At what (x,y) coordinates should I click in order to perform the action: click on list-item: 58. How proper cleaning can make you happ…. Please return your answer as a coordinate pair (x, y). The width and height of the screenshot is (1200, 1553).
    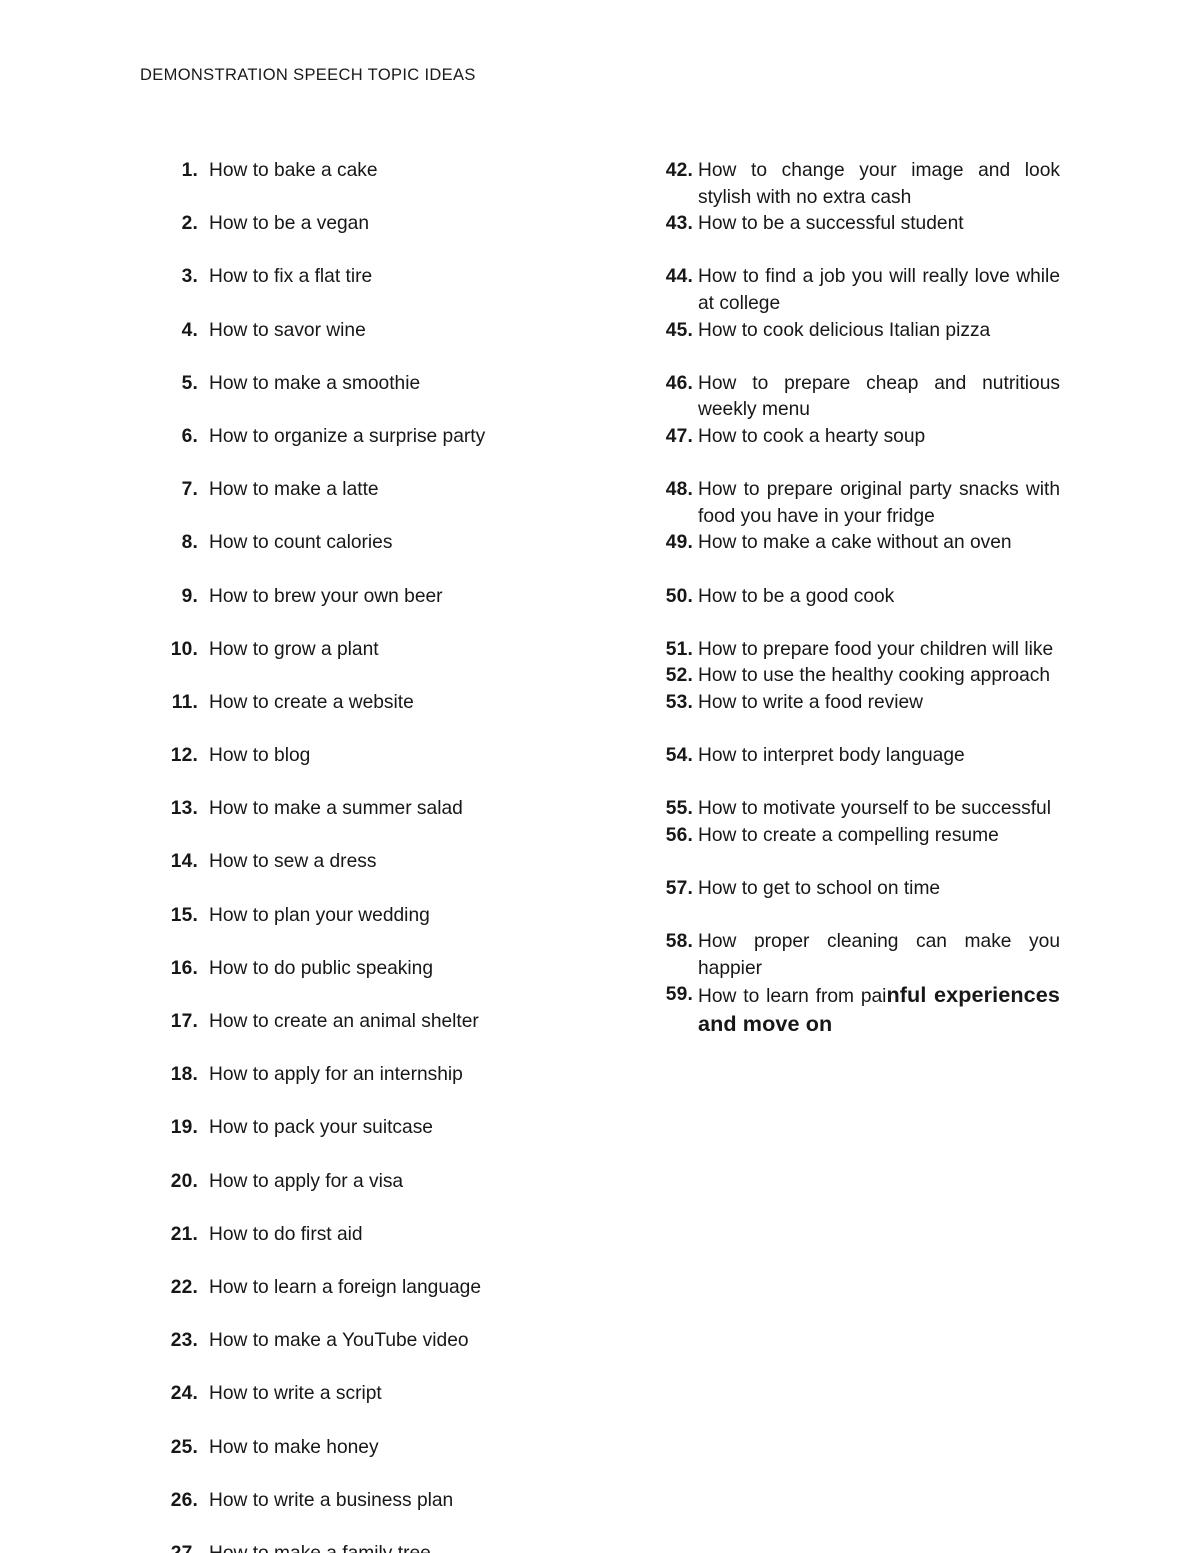
    Looking at the image, I should click on (860, 955).